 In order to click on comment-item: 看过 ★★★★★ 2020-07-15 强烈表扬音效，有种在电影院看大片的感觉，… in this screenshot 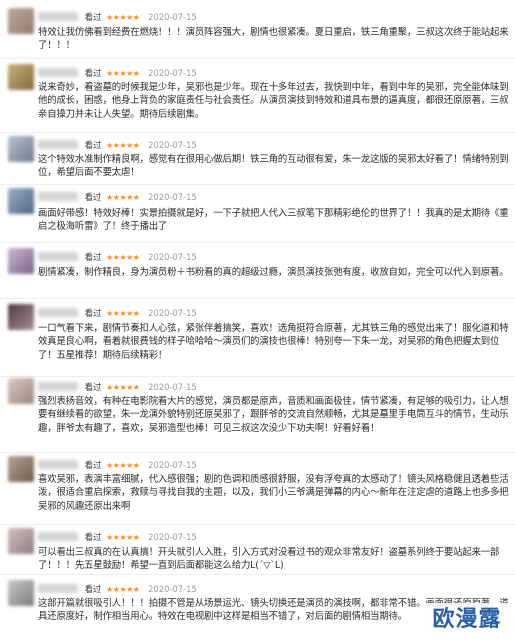, I will do `click(257, 414)`.